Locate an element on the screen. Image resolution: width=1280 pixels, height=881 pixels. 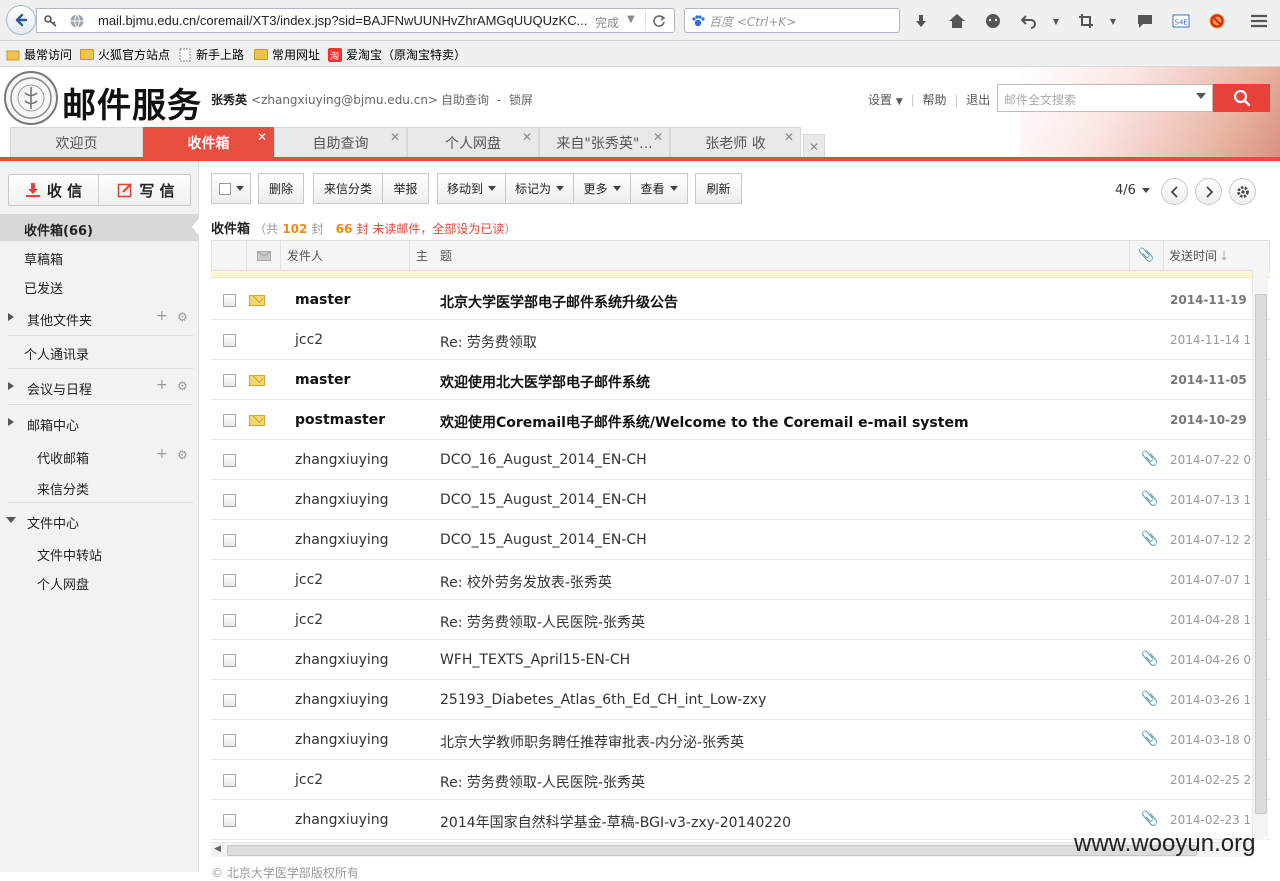
add-mailbox-icon: + is located at coordinates (162, 454).